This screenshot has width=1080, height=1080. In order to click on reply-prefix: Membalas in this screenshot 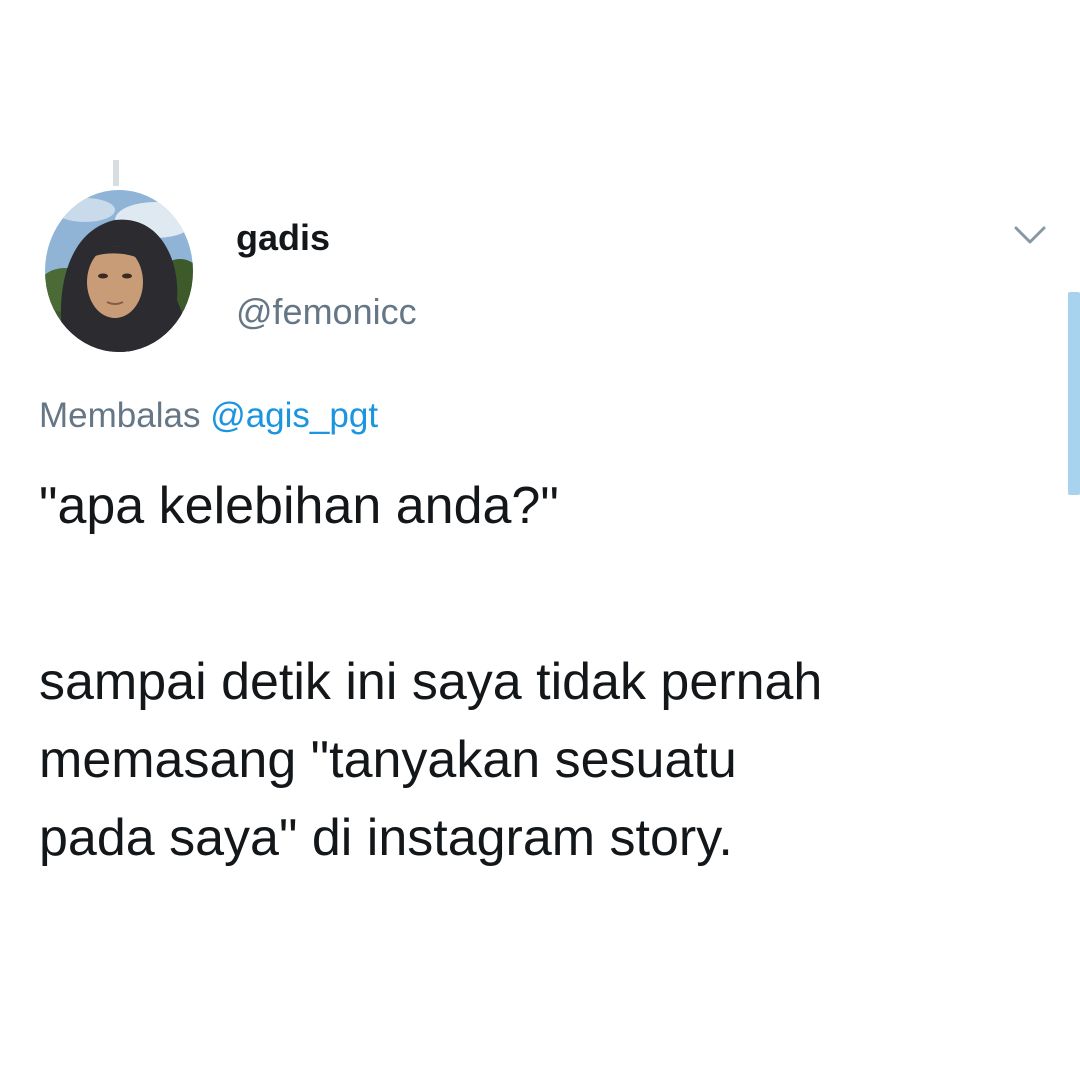, I will do `click(120, 415)`.